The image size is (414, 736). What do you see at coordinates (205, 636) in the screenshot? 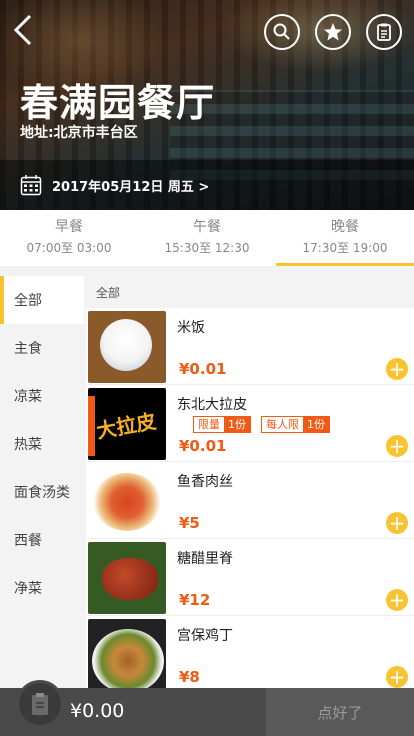
I see `dish-name: 宫保鸡丁` at bounding box center [205, 636].